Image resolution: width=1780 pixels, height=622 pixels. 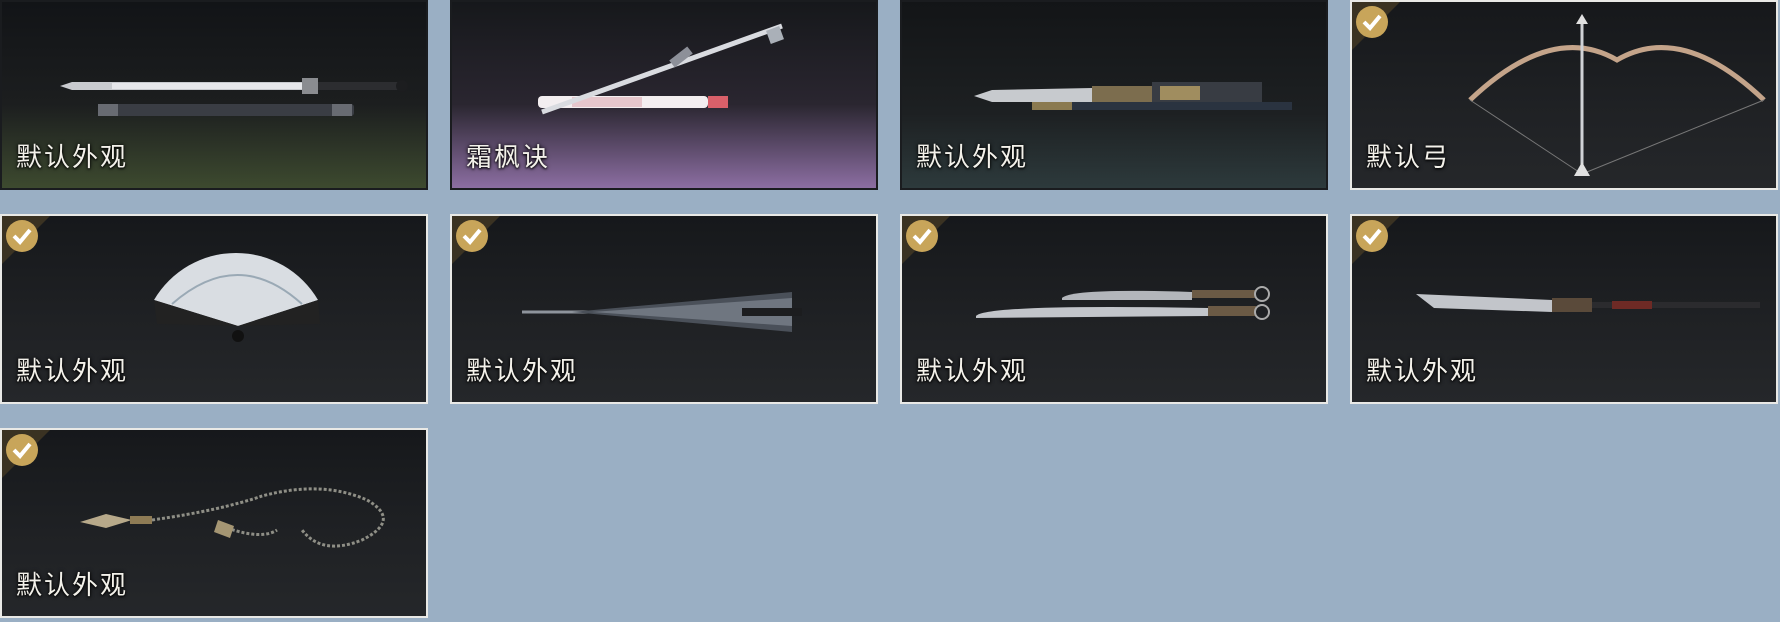 What do you see at coordinates (1564, 95) in the screenshot?
I see `skin-card: 默认弓` at bounding box center [1564, 95].